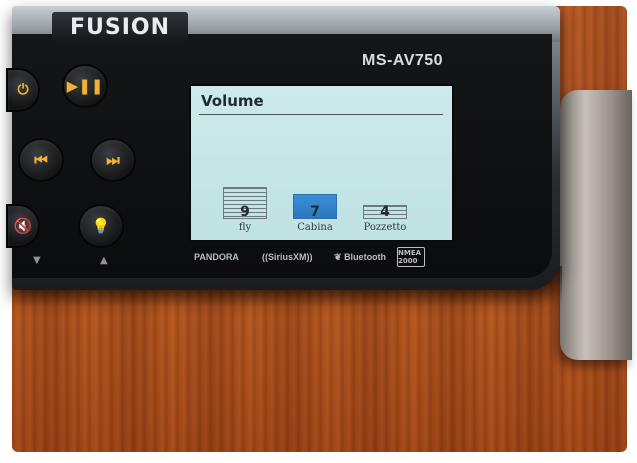  What do you see at coordinates (23, 90) in the screenshot?
I see `power-icon: ⏻` at bounding box center [23, 90].